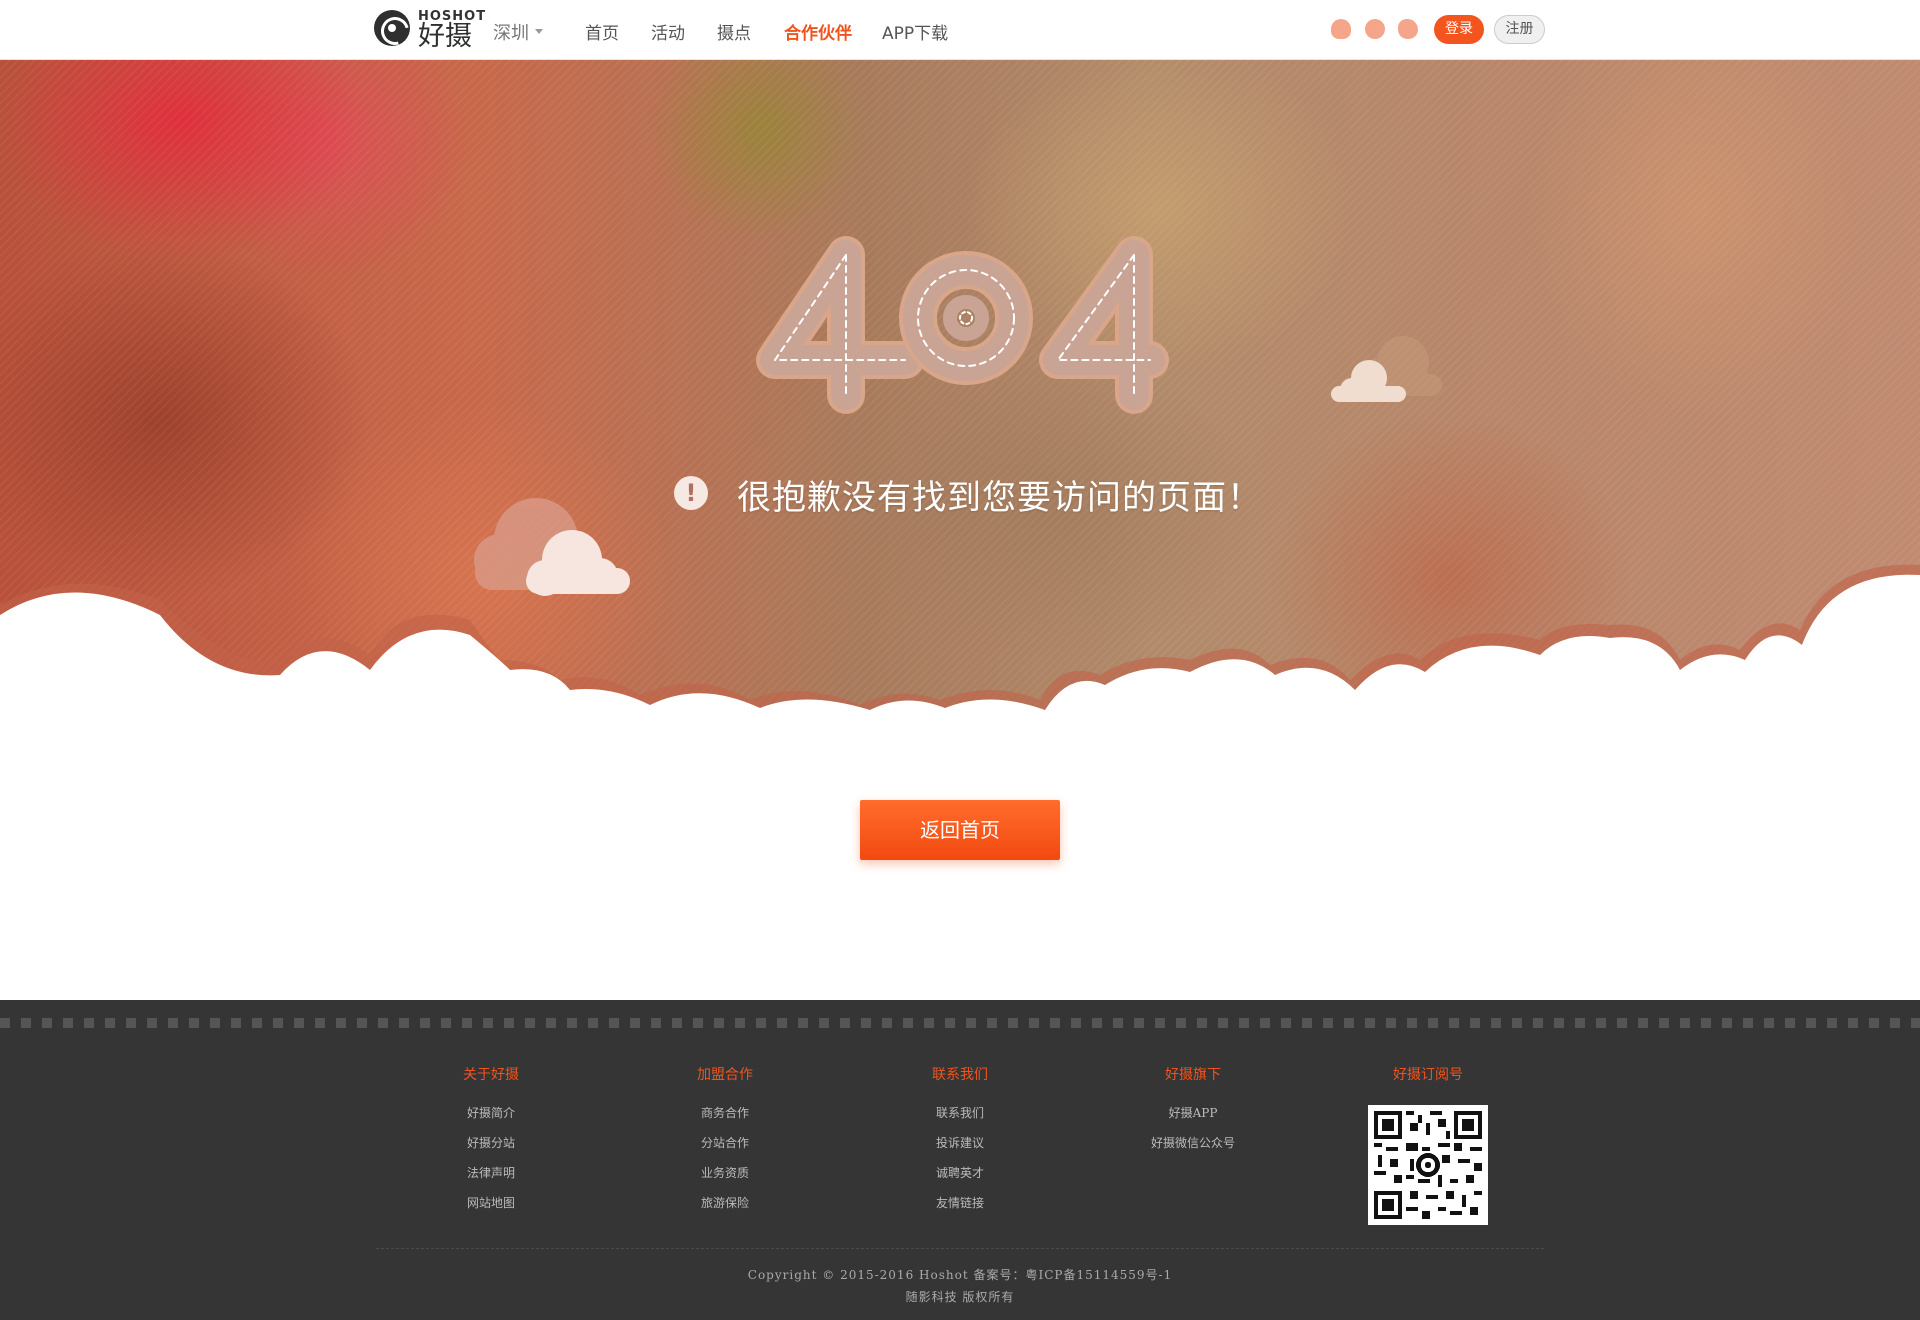 The width and height of the screenshot is (1920, 1320). I want to click on footer-link: 分站合作, so click(725, 1143).